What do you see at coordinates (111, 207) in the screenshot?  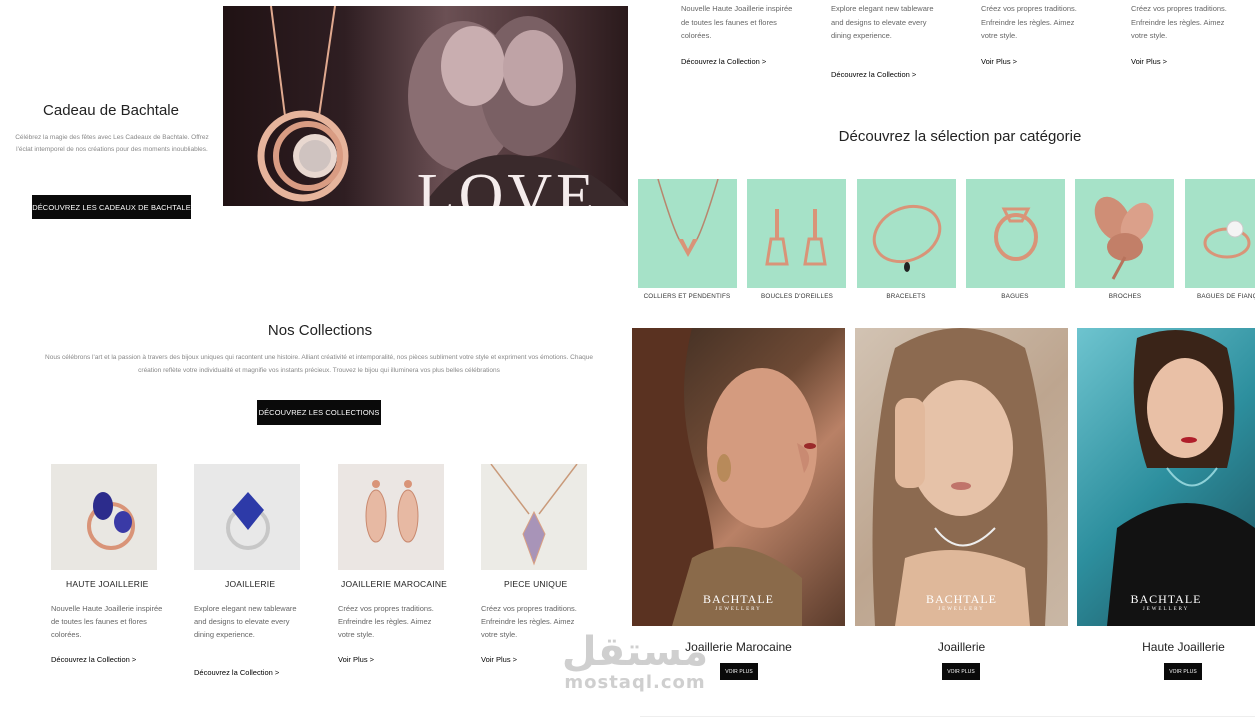 I see `discover-gifts-button: DÉCOUVREZ LES CADEAUX DE BACHTALE` at bounding box center [111, 207].